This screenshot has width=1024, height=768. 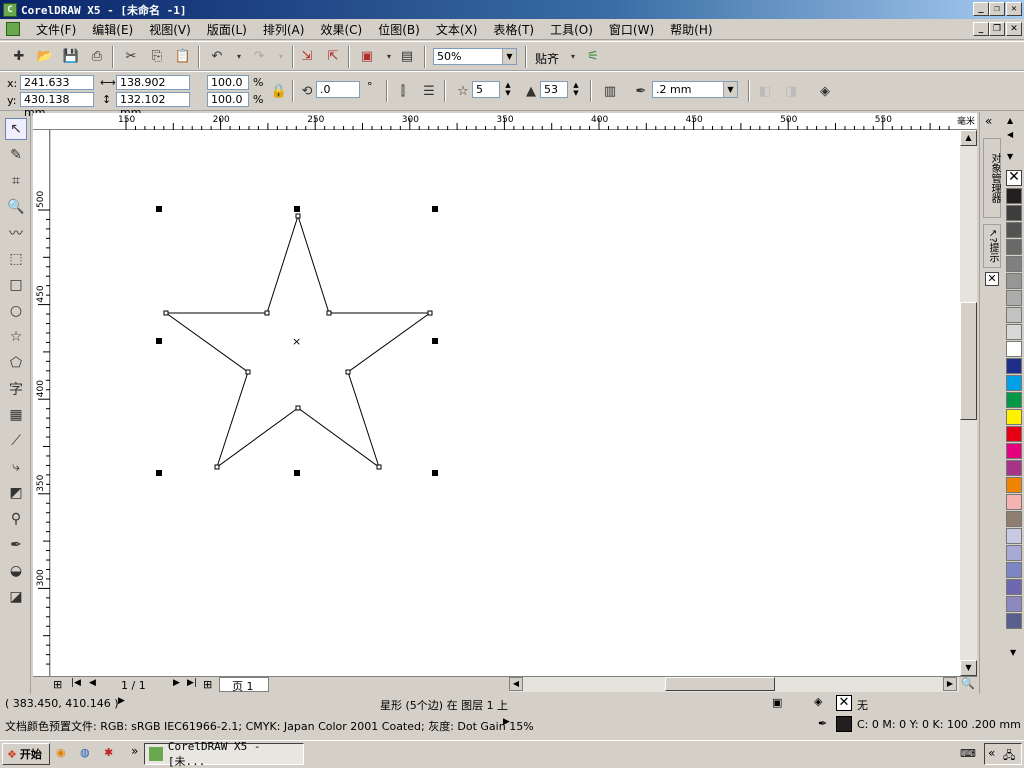 I want to click on menu-arrange: 排列(A), so click(x=284, y=29).